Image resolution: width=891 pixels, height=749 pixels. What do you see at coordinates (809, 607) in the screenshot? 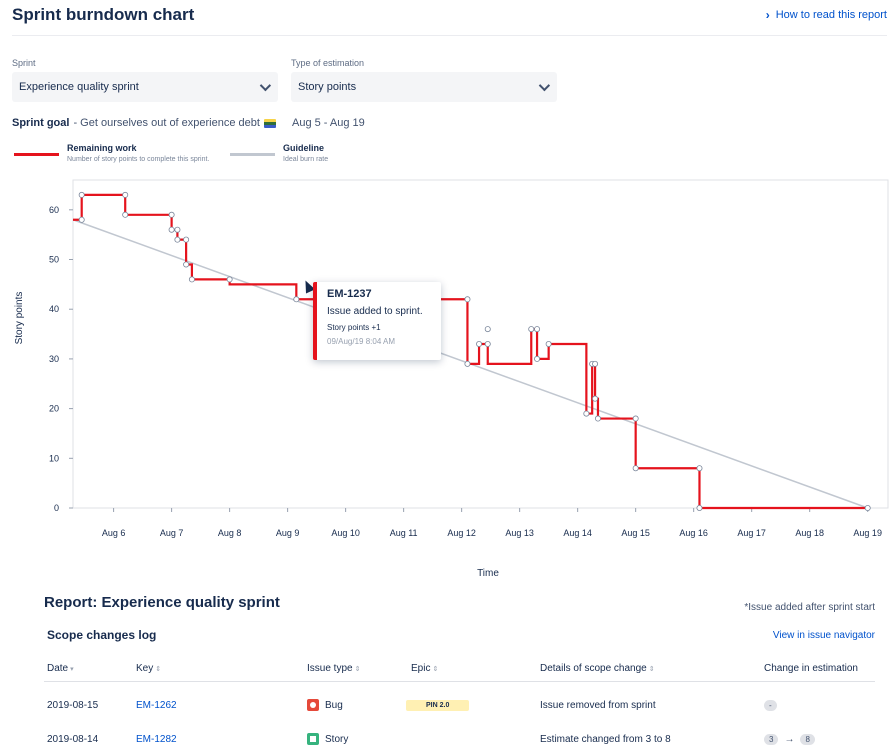
I see `report-footnote: *Issue added after sprint start` at bounding box center [809, 607].